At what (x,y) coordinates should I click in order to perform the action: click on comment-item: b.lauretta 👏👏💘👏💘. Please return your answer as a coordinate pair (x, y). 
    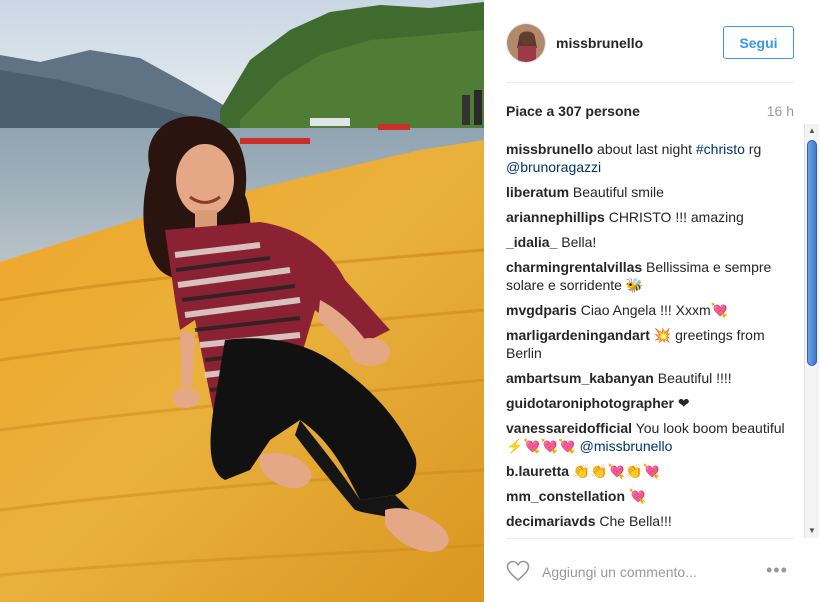
    Looking at the image, I should click on (651, 471).